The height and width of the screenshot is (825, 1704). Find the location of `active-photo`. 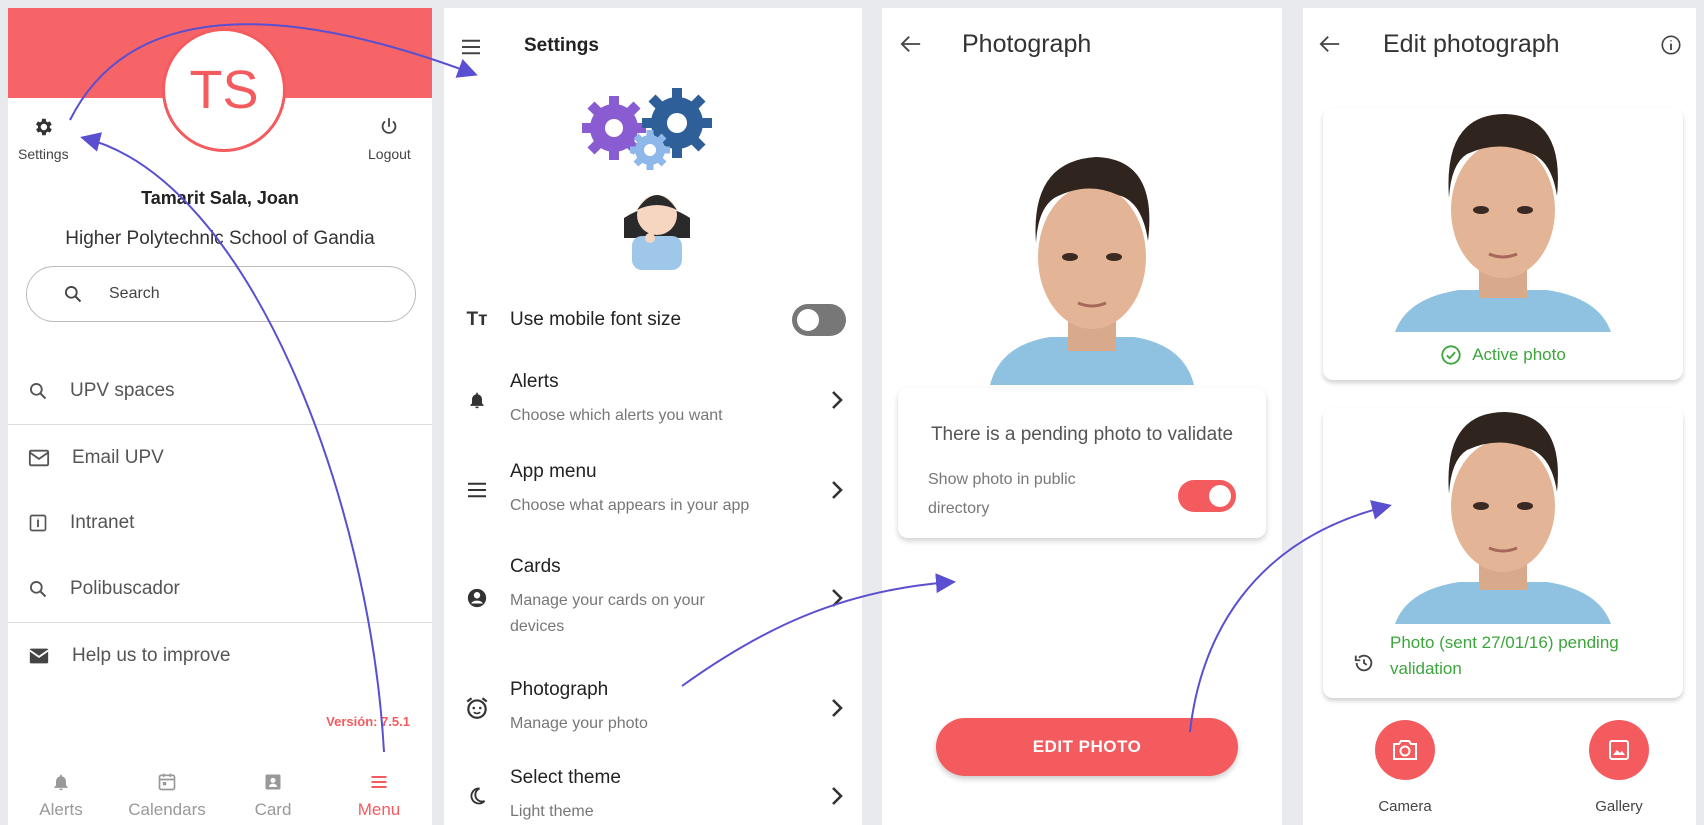

active-photo is located at coordinates (1503, 223).